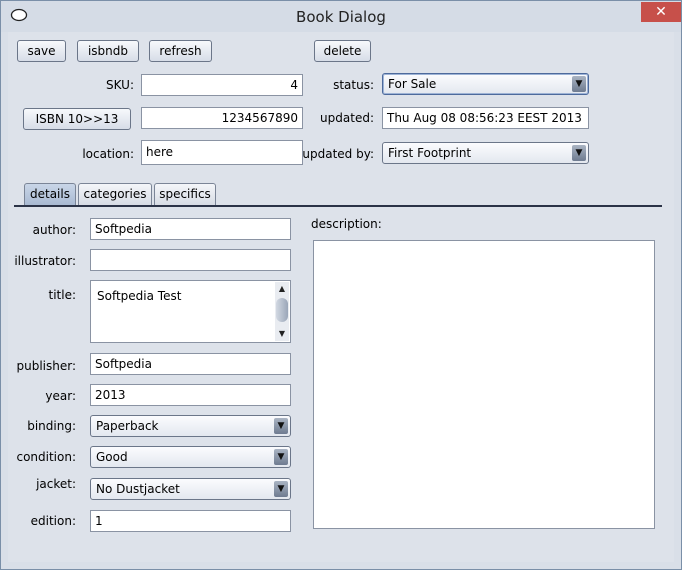  What do you see at coordinates (180, 51) in the screenshot?
I see `refresh-button: refresh` at bounding box center [180, 51].